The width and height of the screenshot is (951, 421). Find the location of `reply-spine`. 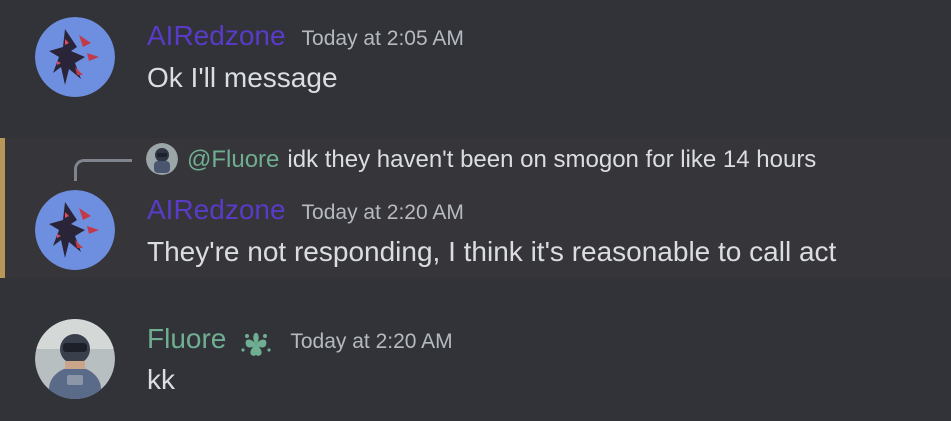

reply-spine is located at coordinates (103, 170).